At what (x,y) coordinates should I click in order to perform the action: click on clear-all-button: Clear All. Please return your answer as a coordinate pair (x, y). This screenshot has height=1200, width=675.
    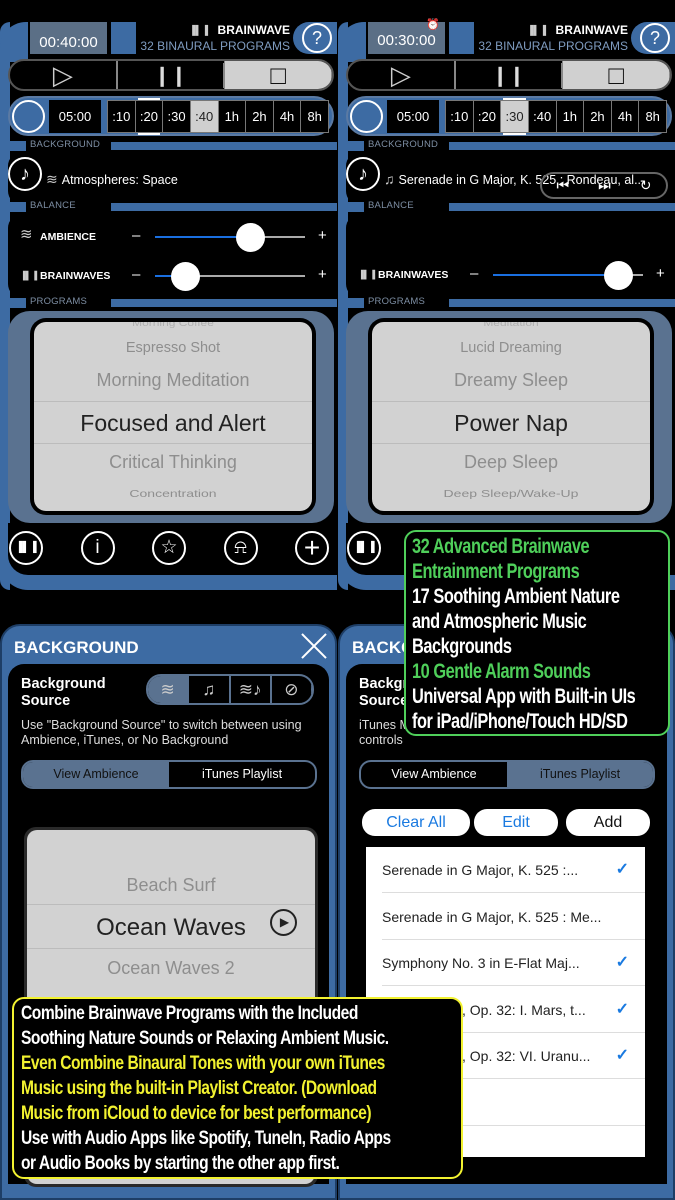
    Looking at the image, I should click on (416, 822).